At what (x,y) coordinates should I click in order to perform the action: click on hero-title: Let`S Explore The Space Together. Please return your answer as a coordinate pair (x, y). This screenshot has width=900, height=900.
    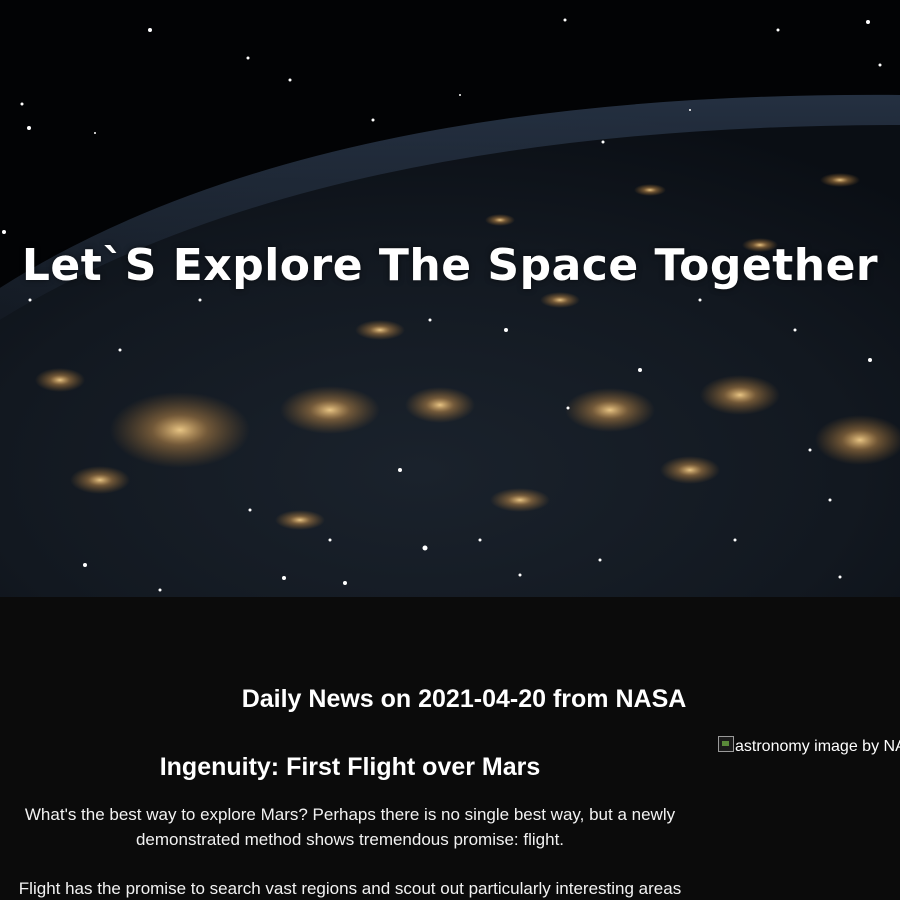
    Looking at the image, I should click on (450, 265).